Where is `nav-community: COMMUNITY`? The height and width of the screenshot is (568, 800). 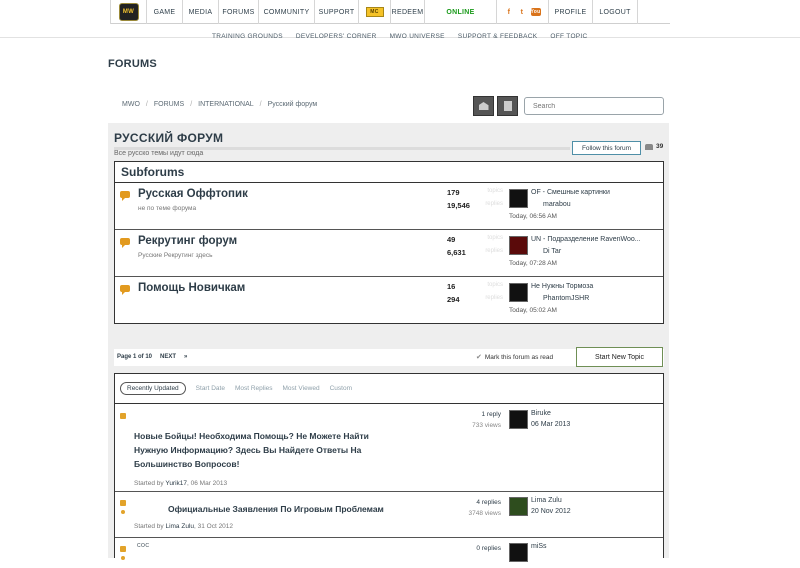 nav-community: COMMUNITY is located at coordinates (286, 12).